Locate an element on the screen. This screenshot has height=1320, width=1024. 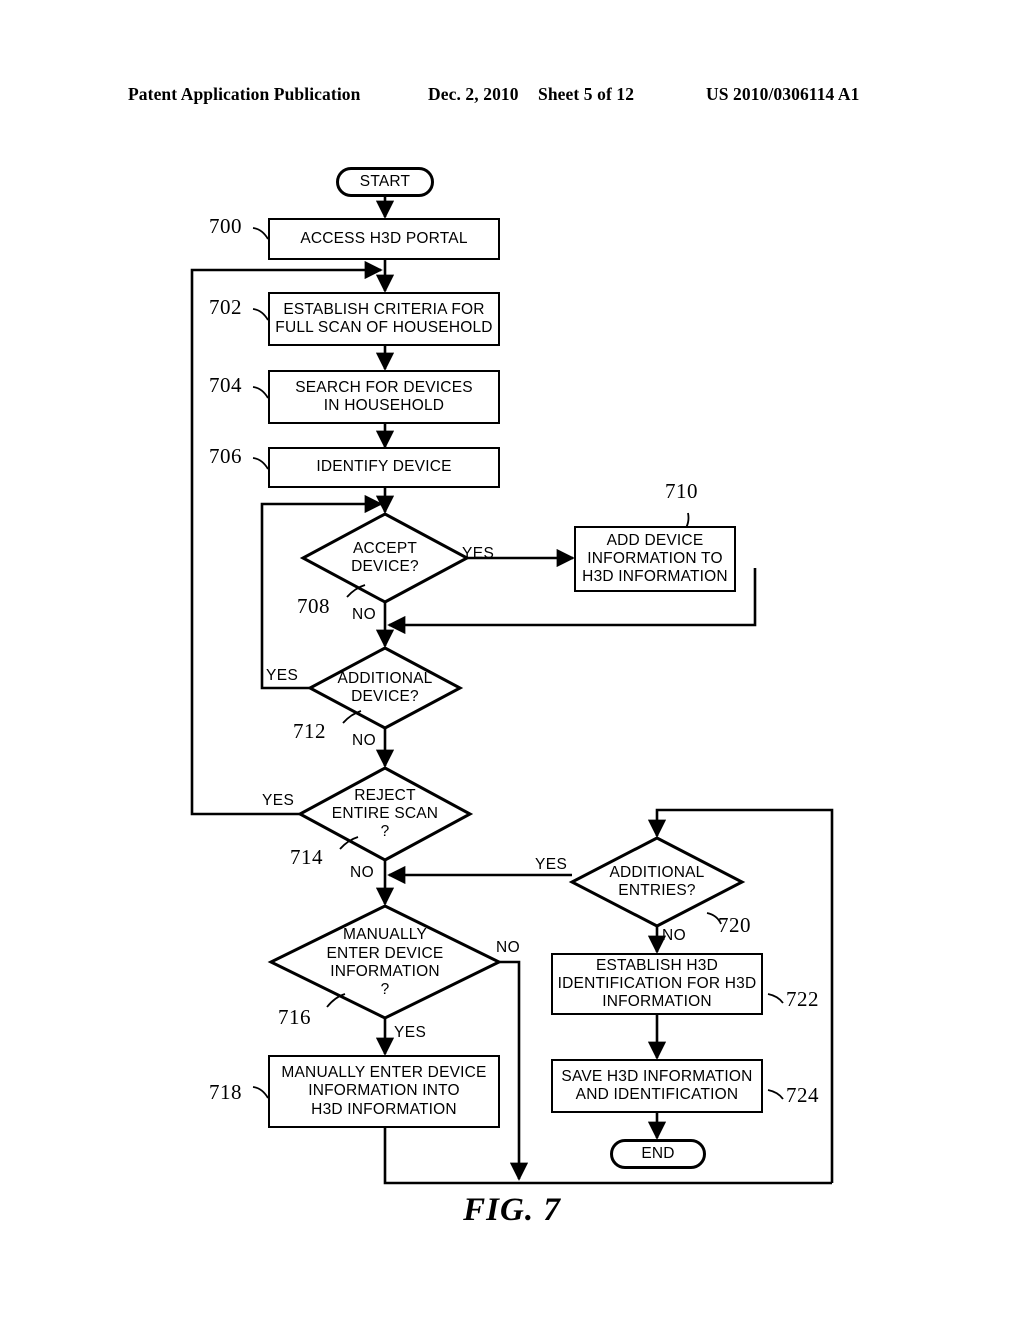
node-identify-device: IDENTIFY DEVICE is located at coordinates (384, 467).